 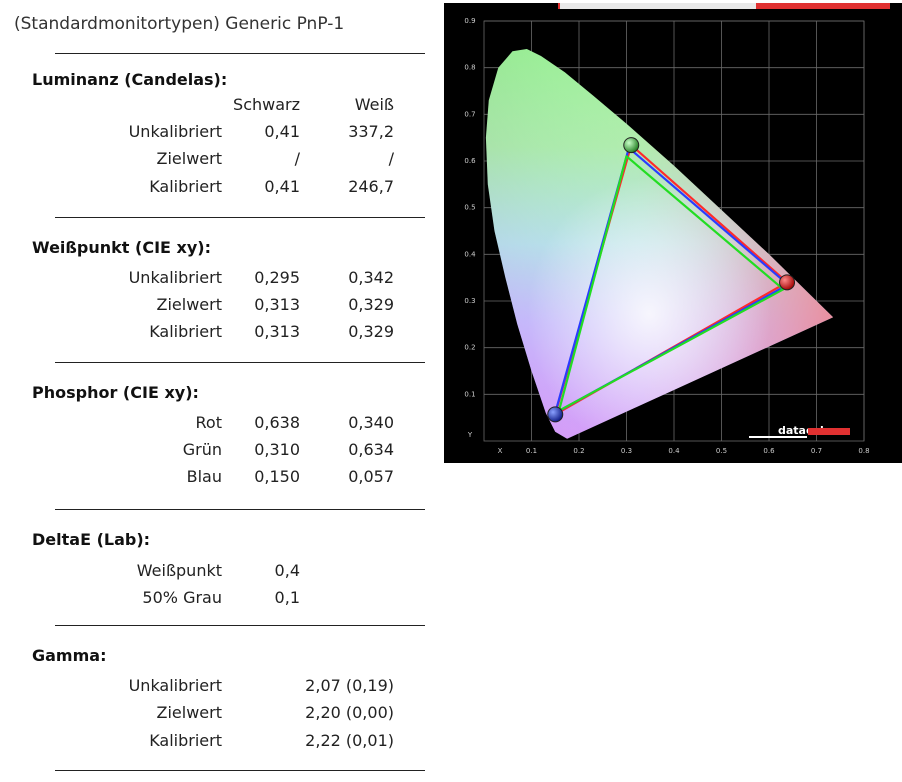 What do you see at coordinates (469, 114) in the screenshot?
I see `y-tick-label: 0.7` at bounding box center [469, 114].